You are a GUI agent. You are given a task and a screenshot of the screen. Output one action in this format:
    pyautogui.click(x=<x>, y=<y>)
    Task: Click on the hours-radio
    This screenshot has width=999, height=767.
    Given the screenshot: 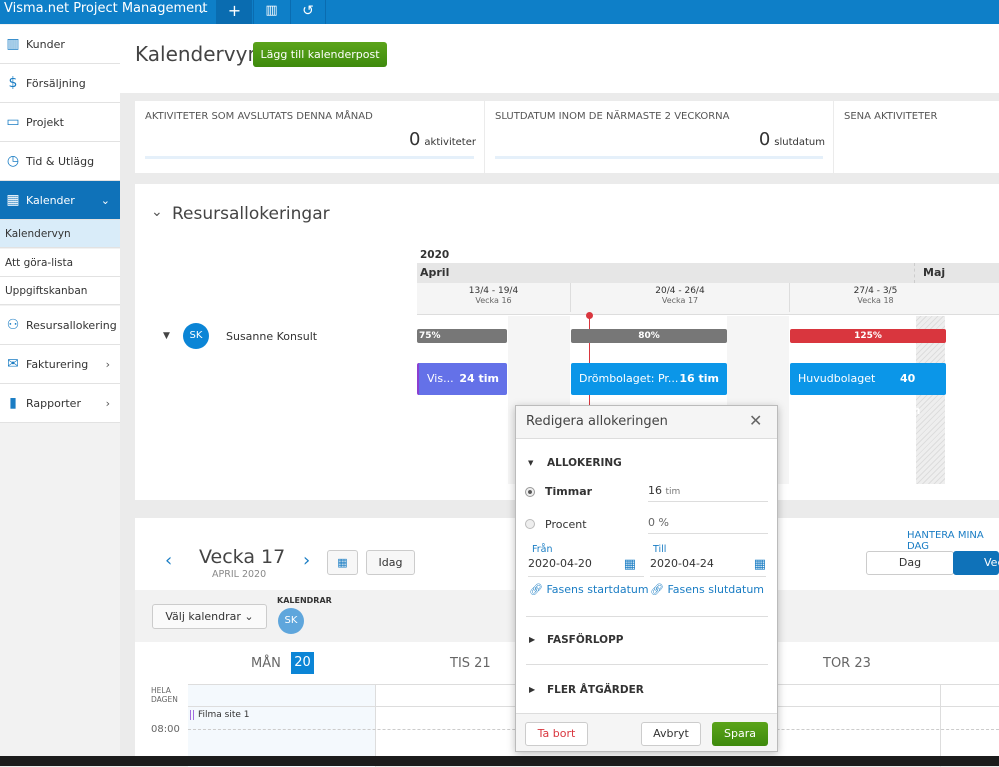 What is the action you would take?
    pyautogui.click(x=530, y=492)
    